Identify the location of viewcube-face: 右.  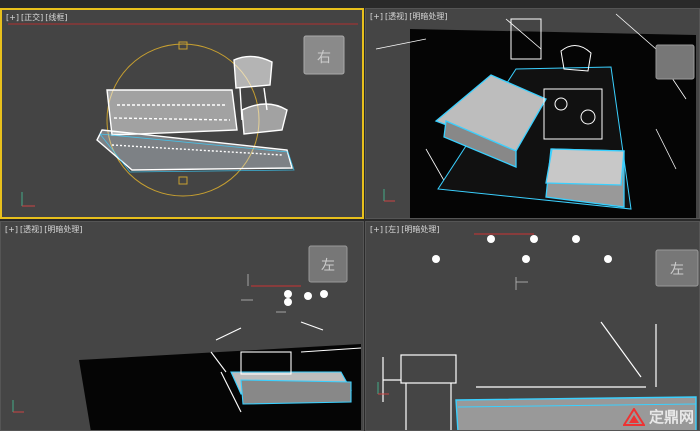
(324, 58).